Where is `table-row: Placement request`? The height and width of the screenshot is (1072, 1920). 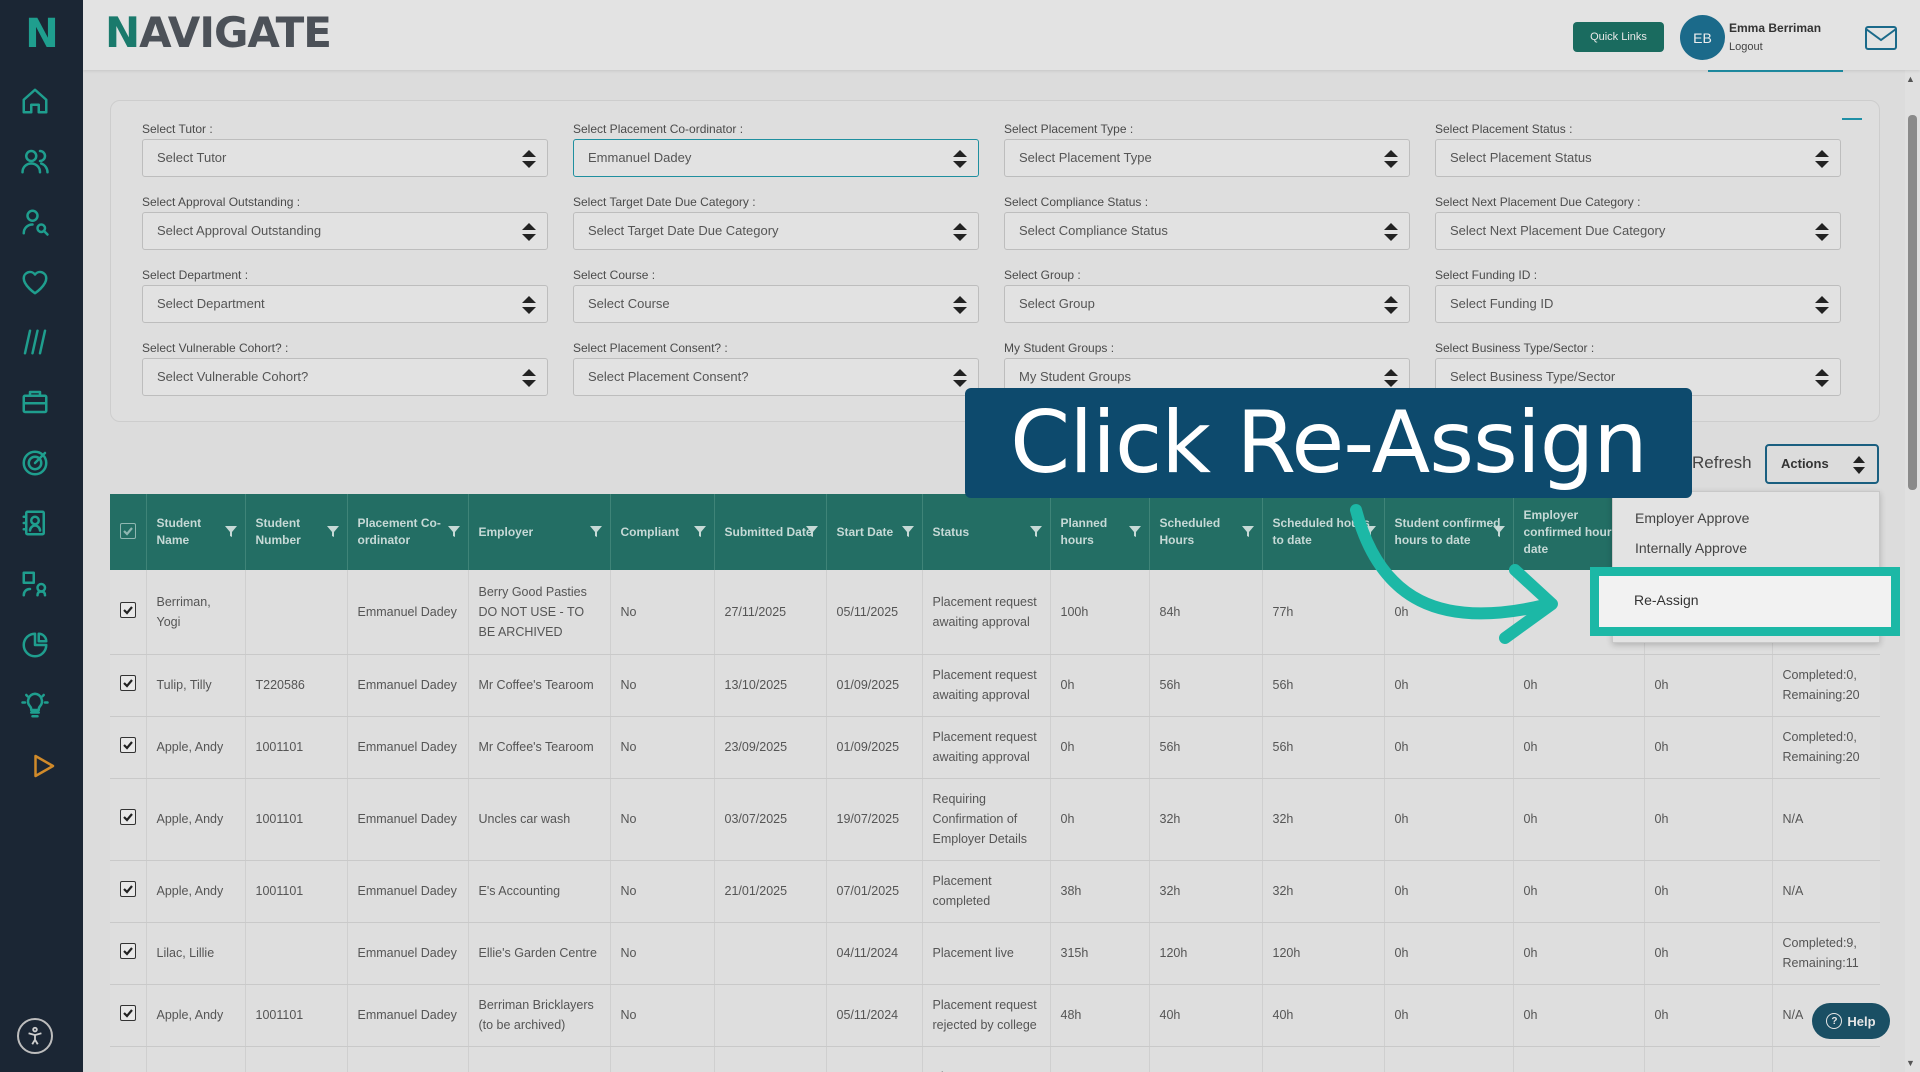
table-row: Placement request is located at coordinates (995, 1059).